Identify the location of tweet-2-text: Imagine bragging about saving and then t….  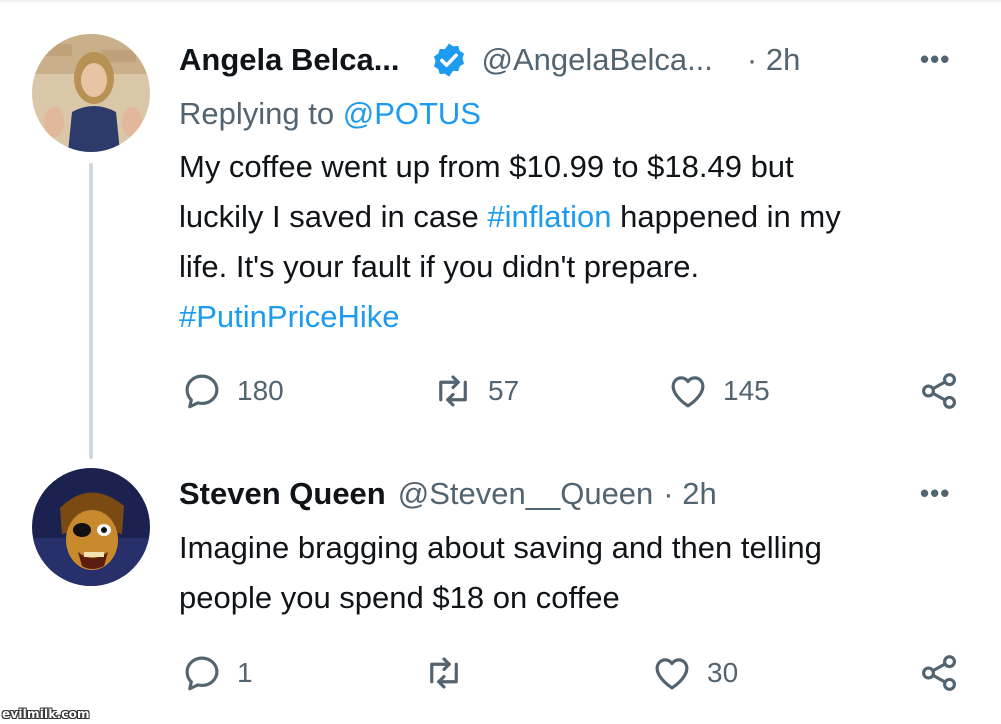
(500, 573).